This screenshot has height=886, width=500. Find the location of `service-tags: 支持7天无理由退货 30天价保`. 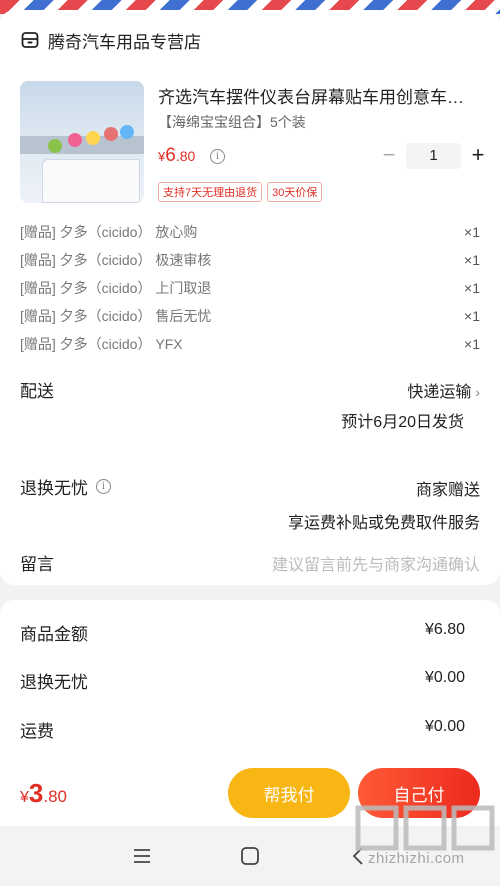

service-tags: 支持7天无理由退货 30天价保 is located at coordinates (240, 192).